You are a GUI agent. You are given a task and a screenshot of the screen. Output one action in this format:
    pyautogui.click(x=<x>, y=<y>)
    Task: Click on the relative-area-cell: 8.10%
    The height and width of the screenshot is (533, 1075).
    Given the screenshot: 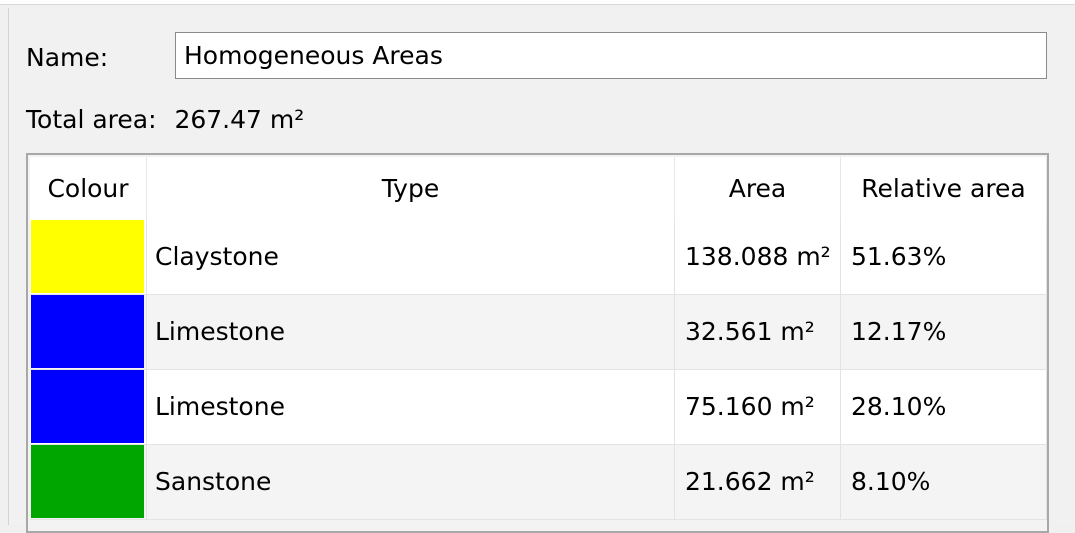 What is the action you would take?
    pyautogui.click(x=943, y=482)
    